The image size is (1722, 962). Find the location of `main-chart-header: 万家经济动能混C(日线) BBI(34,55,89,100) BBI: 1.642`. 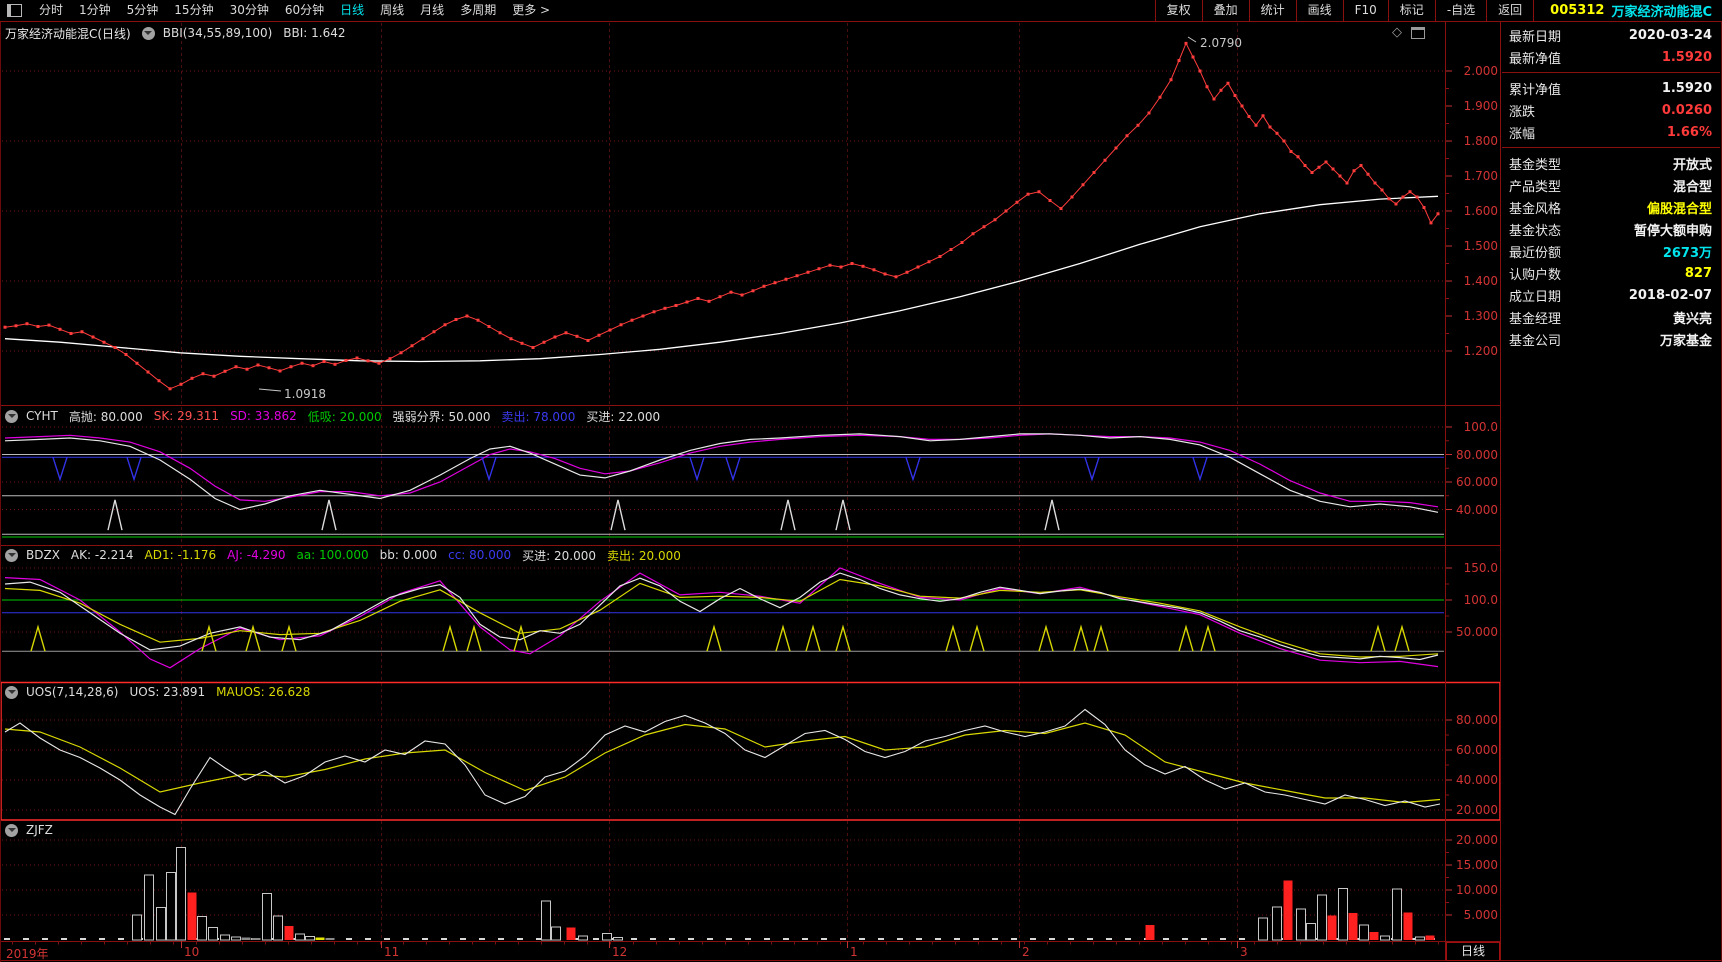

main-chart-header: 万家经济动能混C(日线) BBI(34,55,89,100) BBI: 1.642 is located at coordinates (181, 33).